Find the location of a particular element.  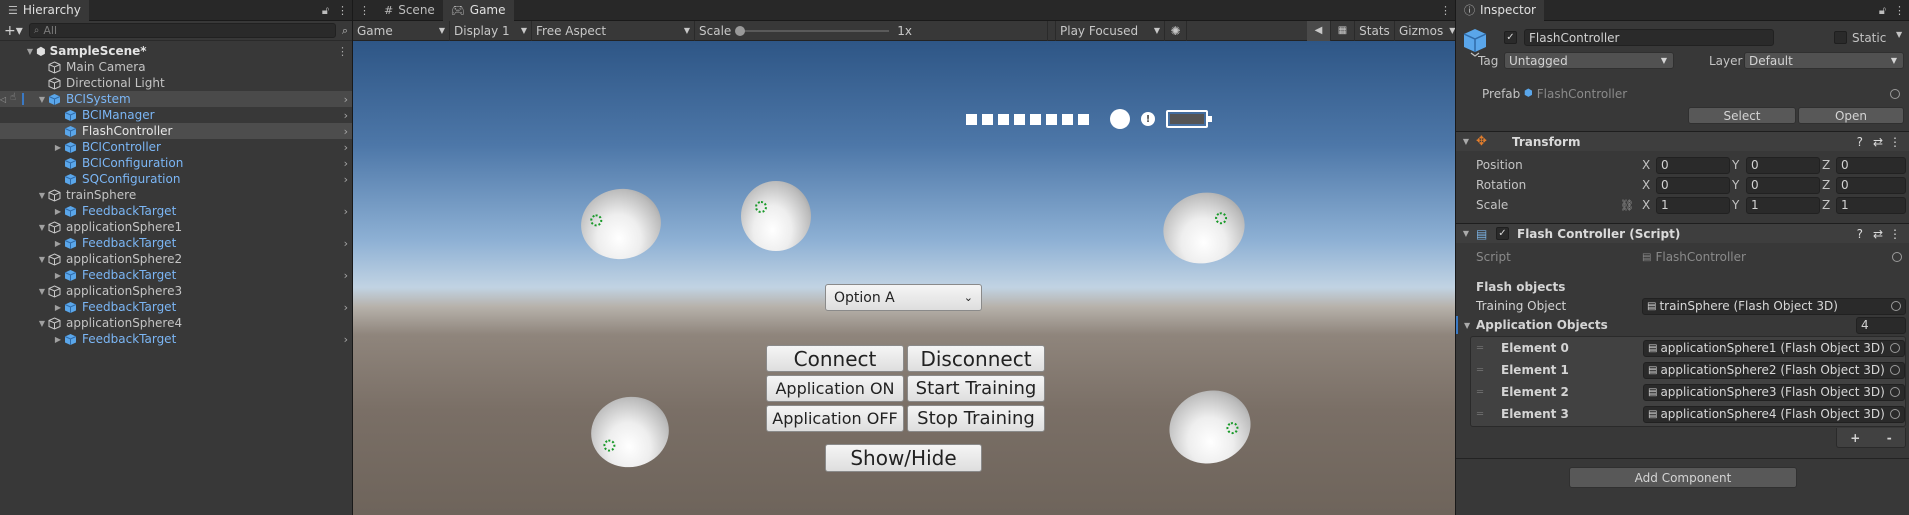

list-item: BCIConfiguration › is located at coordinates (176, 163).